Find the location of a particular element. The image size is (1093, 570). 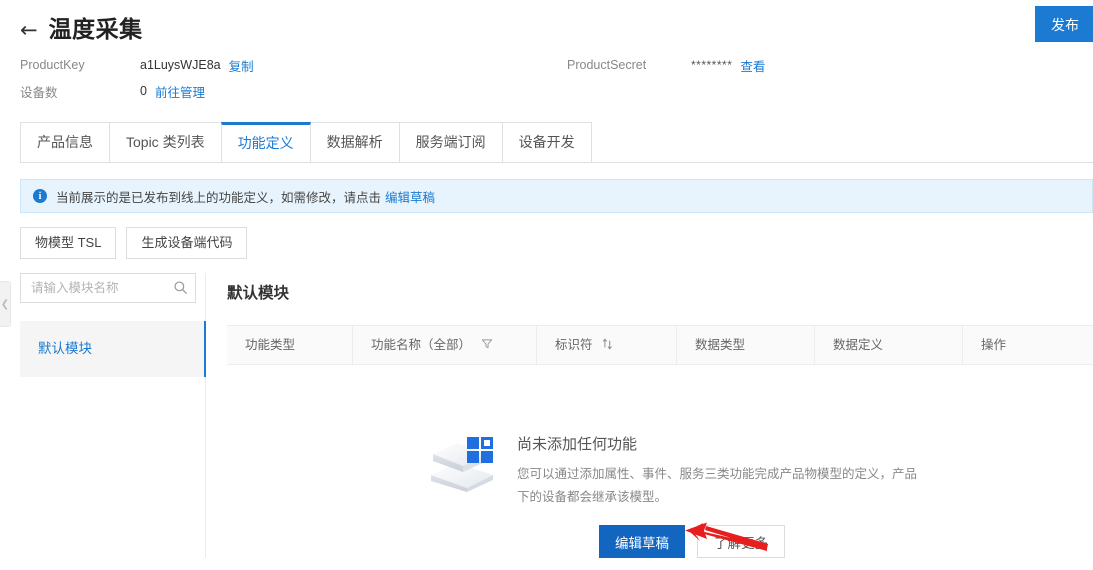

title-row: ← 温度采集 is located at coordinates (546, 23).